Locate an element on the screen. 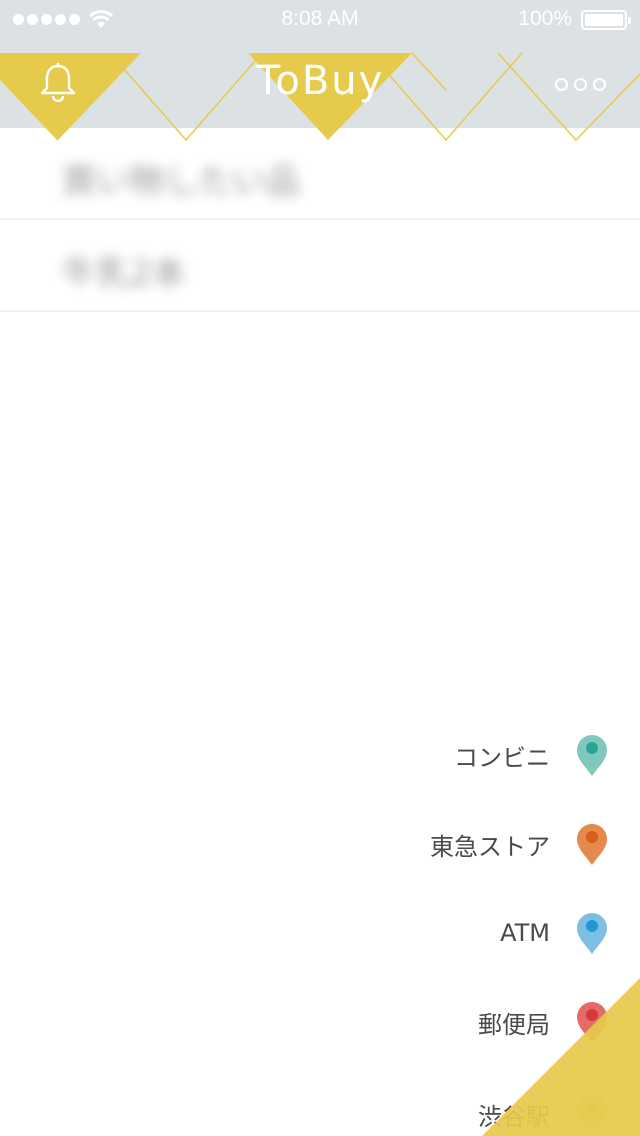 The width and height of the screenshot is (640, 1136). arrow-up-icon is located at coordinates (497, 999).